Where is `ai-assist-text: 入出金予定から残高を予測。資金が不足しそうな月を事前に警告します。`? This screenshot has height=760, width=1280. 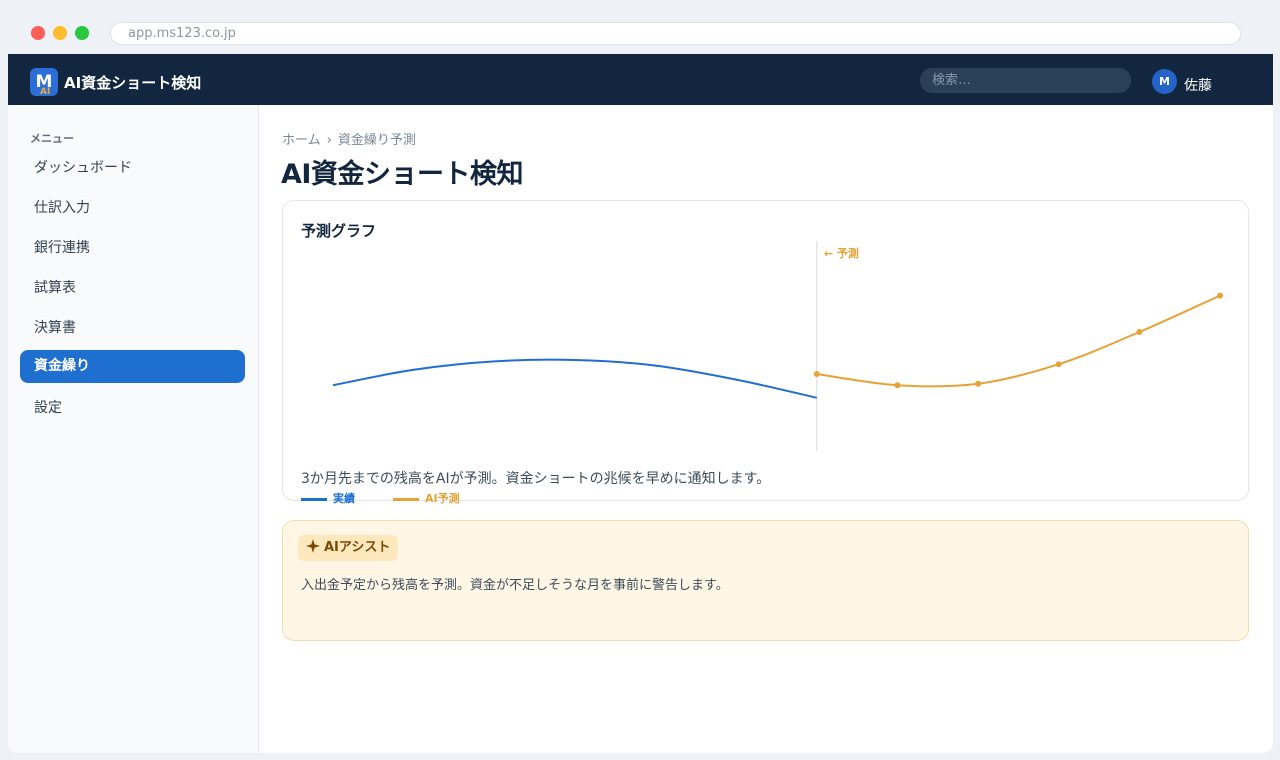
ai-assist-text: 入出金予定から残高を予測。資金が不足しそうな月を事前に警告します。 is located at coordinates (515, 585).